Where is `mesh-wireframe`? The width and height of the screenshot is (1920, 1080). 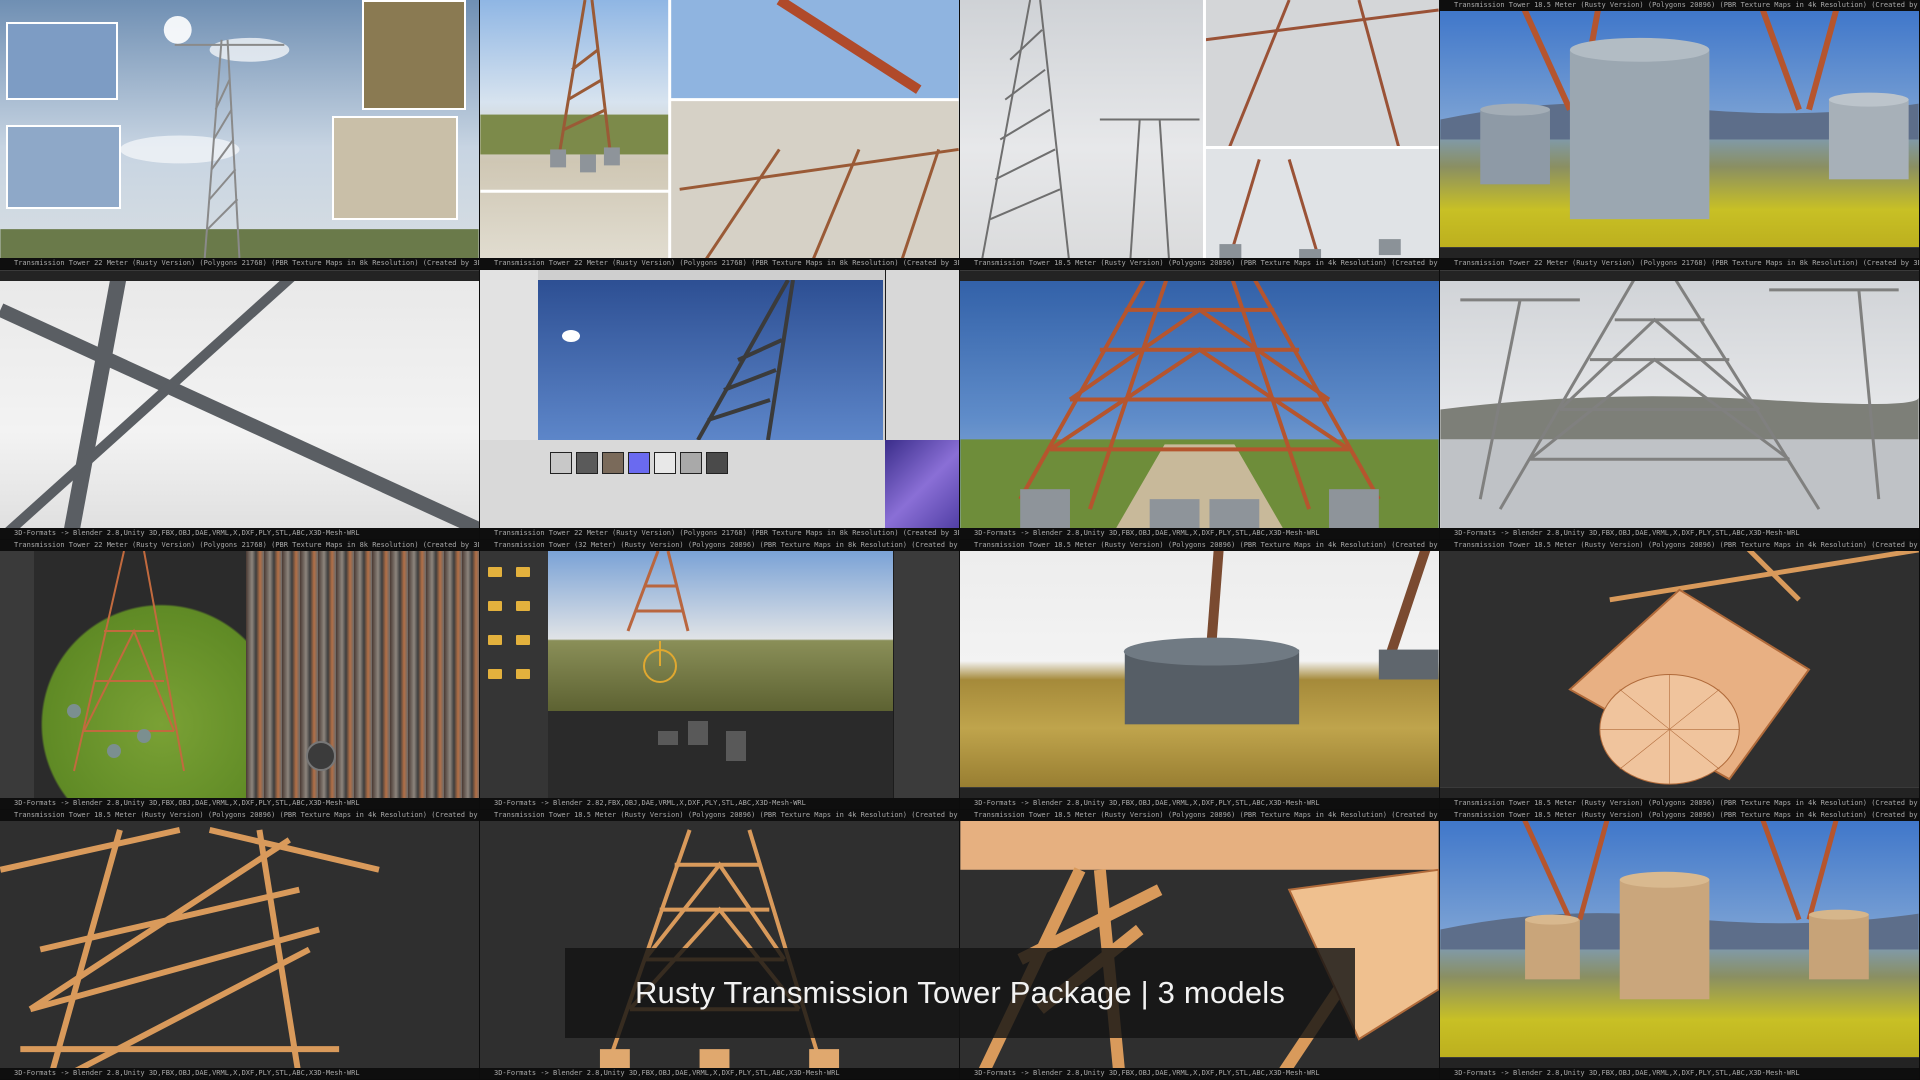 mesh-wireframe is located at coordinates (1743, 662).